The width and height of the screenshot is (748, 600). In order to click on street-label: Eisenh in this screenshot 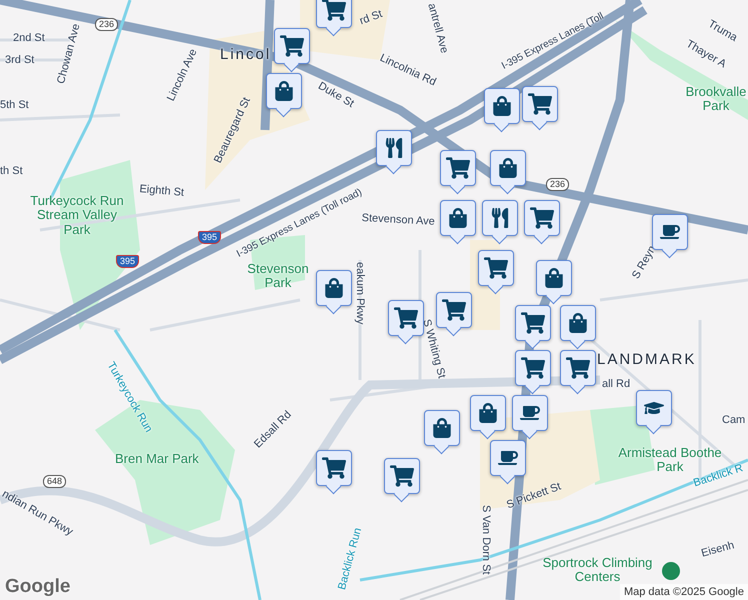, I will do `click(718, 549)`.